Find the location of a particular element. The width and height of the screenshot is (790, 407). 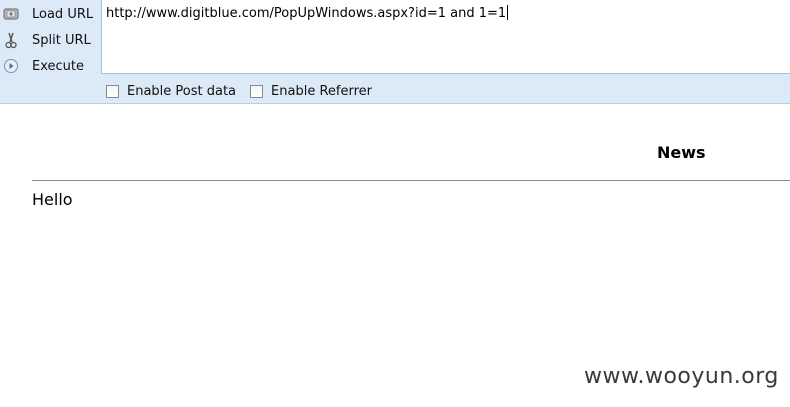

hello-text: Hello is located at coordinates (52, 199).